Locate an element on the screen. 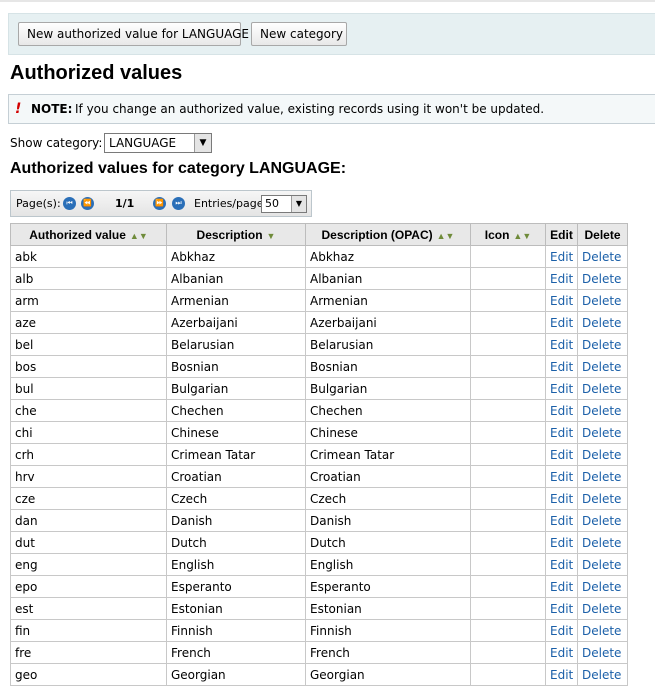 This screenshot has width=655, height=691. cell-authorized-value: bos is located at coordinates (88, 366).